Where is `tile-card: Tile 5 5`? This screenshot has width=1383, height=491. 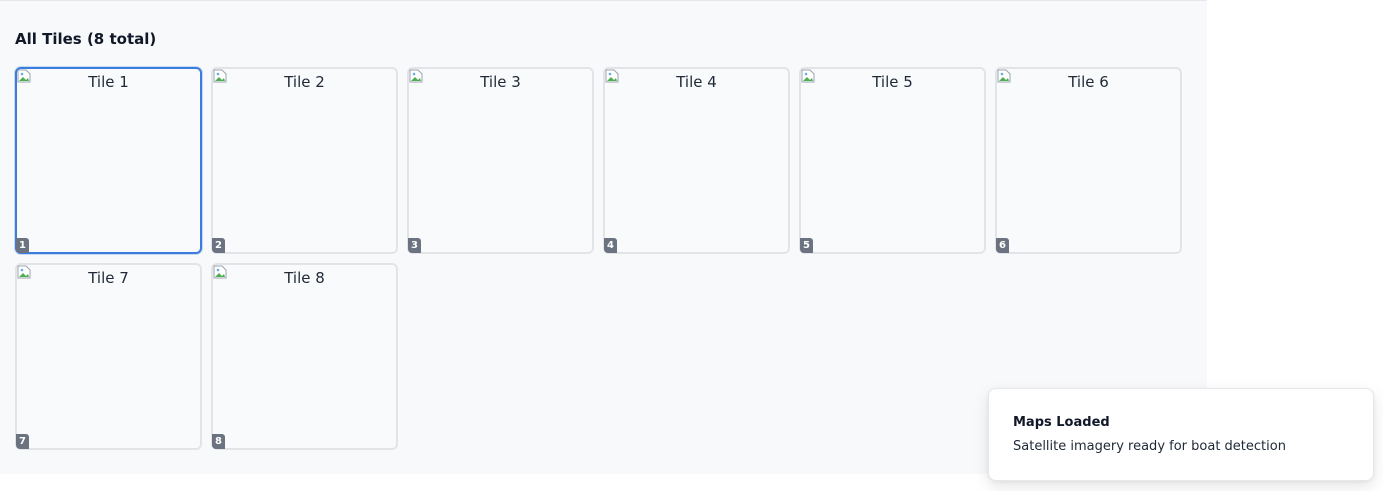
tile-card: Tile 5 5 is located at coordinates (892, 160).